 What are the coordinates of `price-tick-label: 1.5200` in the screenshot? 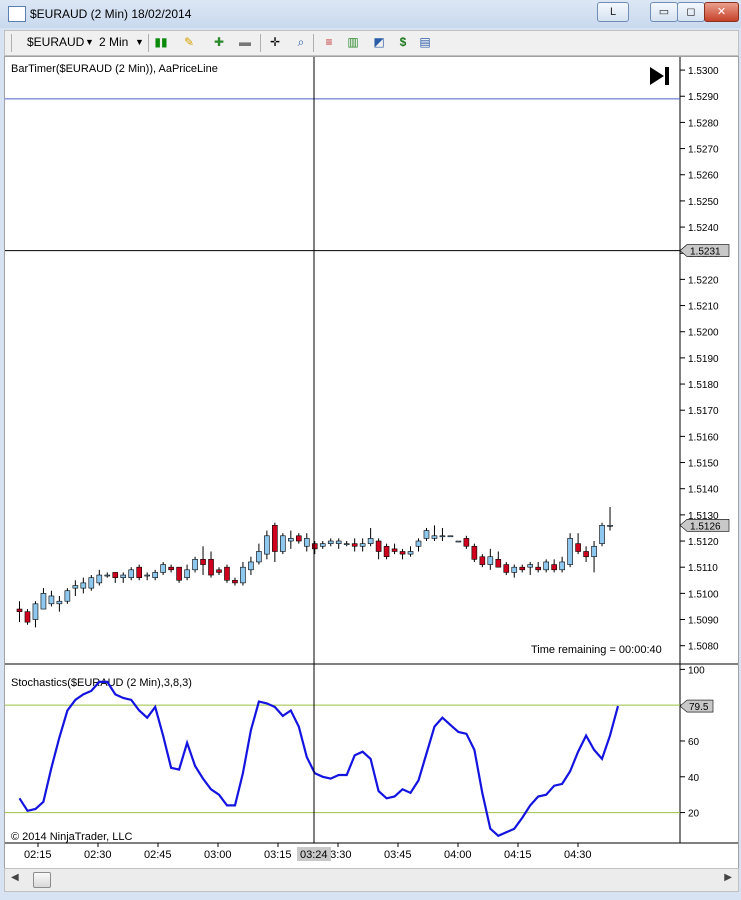 It's located at (703, 333).